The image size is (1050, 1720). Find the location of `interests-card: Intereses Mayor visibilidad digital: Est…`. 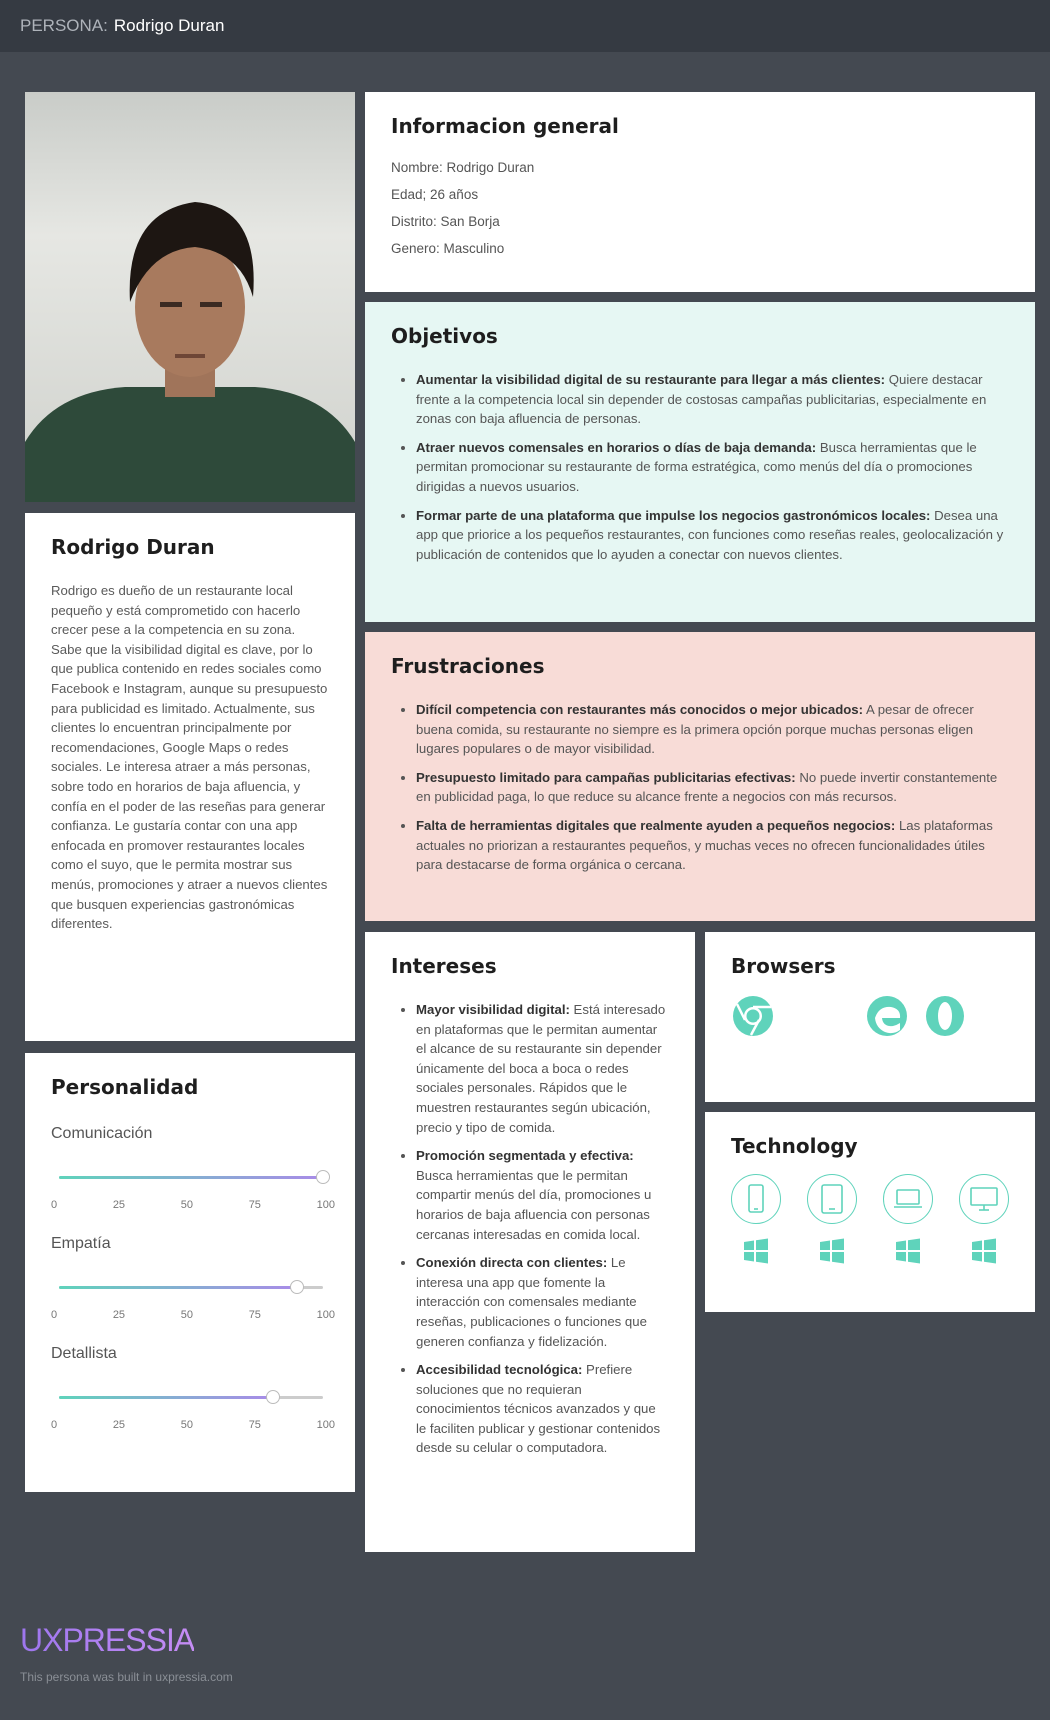

interests-card: Intereses Mayor visibilidad digital: Est… is located at coordinates (530, 1242).